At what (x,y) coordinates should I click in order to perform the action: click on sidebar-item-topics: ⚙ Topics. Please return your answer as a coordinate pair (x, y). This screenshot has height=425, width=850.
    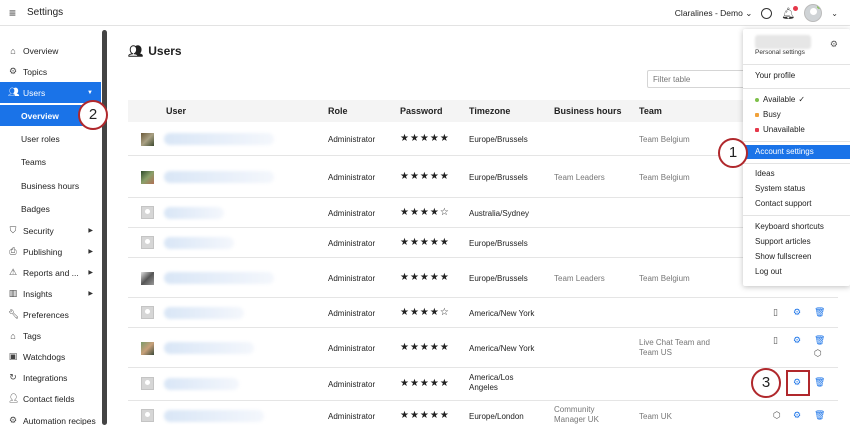
    Looking at the image, I should click on (50, 71).